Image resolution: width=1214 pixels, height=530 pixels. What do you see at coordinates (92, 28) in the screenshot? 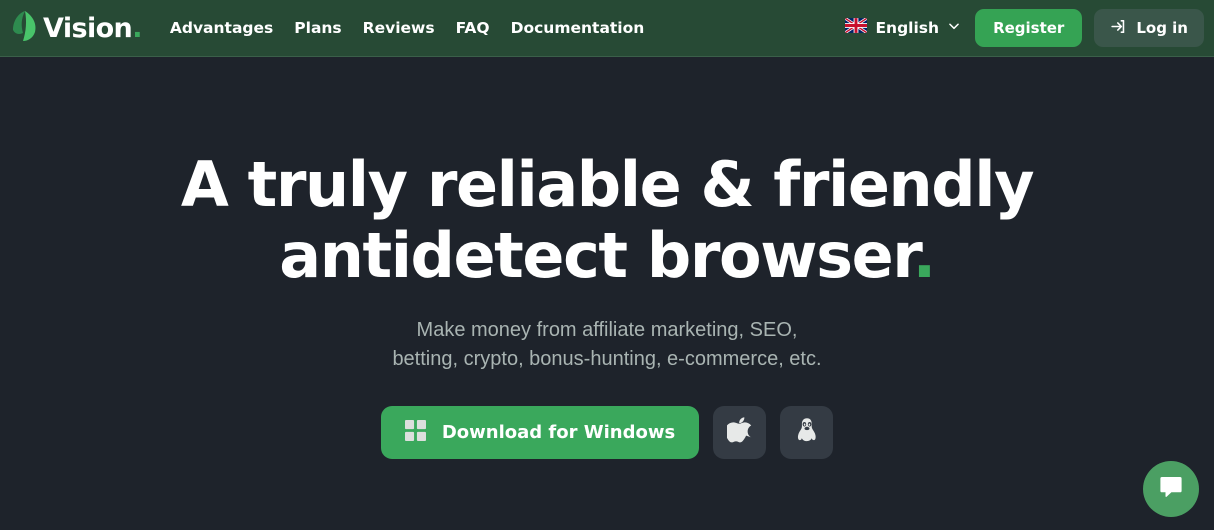
I see `brand-name: Vision.` at bounding box center [92, 28].